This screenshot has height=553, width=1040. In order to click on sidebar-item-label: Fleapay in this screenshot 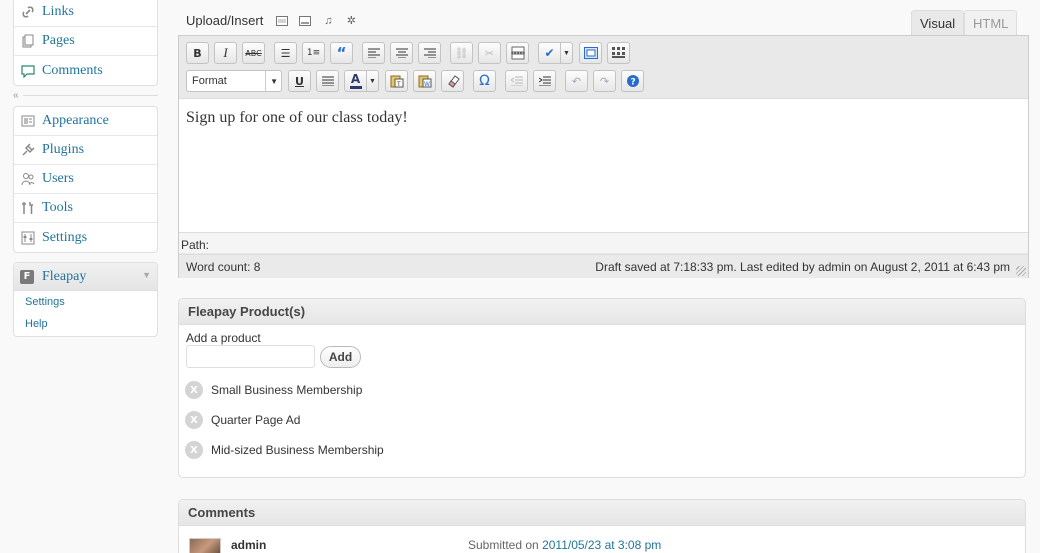, I will do `click(64, 276)`.